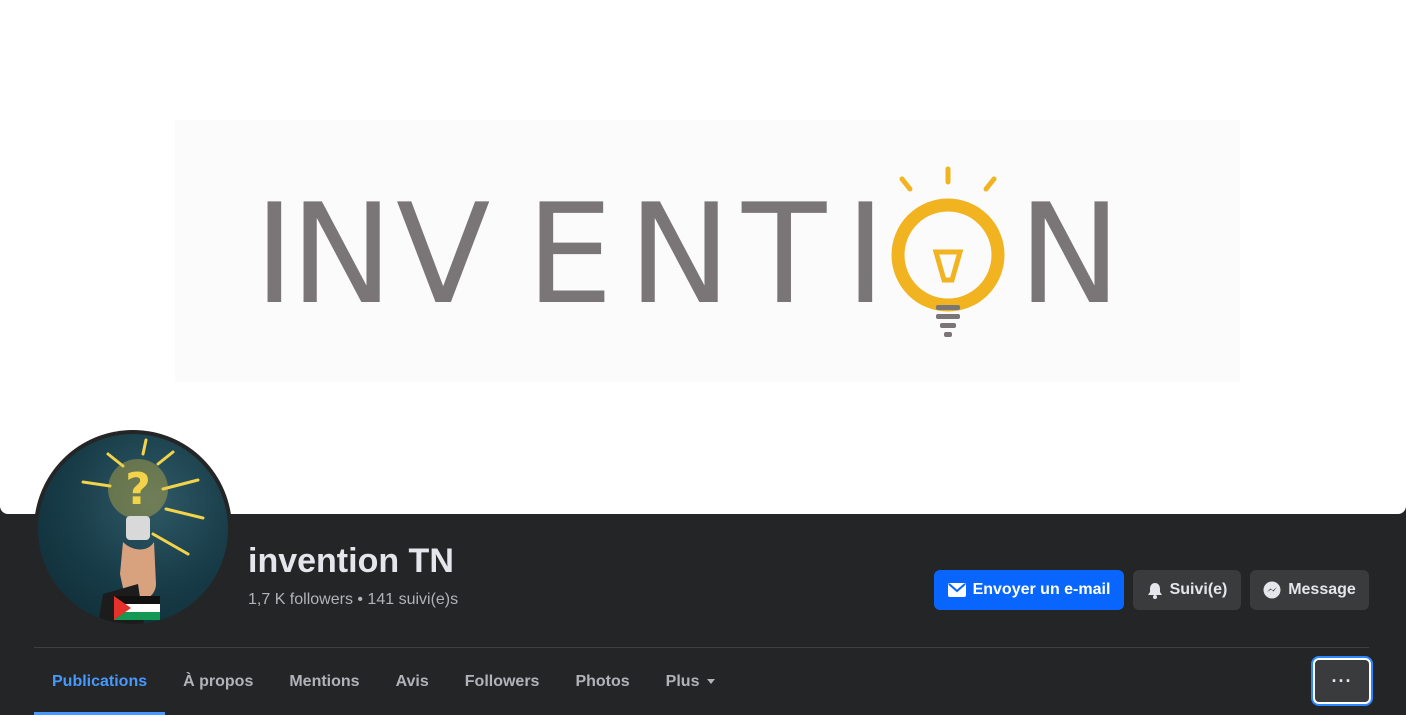  Describe the element at coordinates (324, 681) in the screenshot. I see `tab-mentions: Mentions` at that location.